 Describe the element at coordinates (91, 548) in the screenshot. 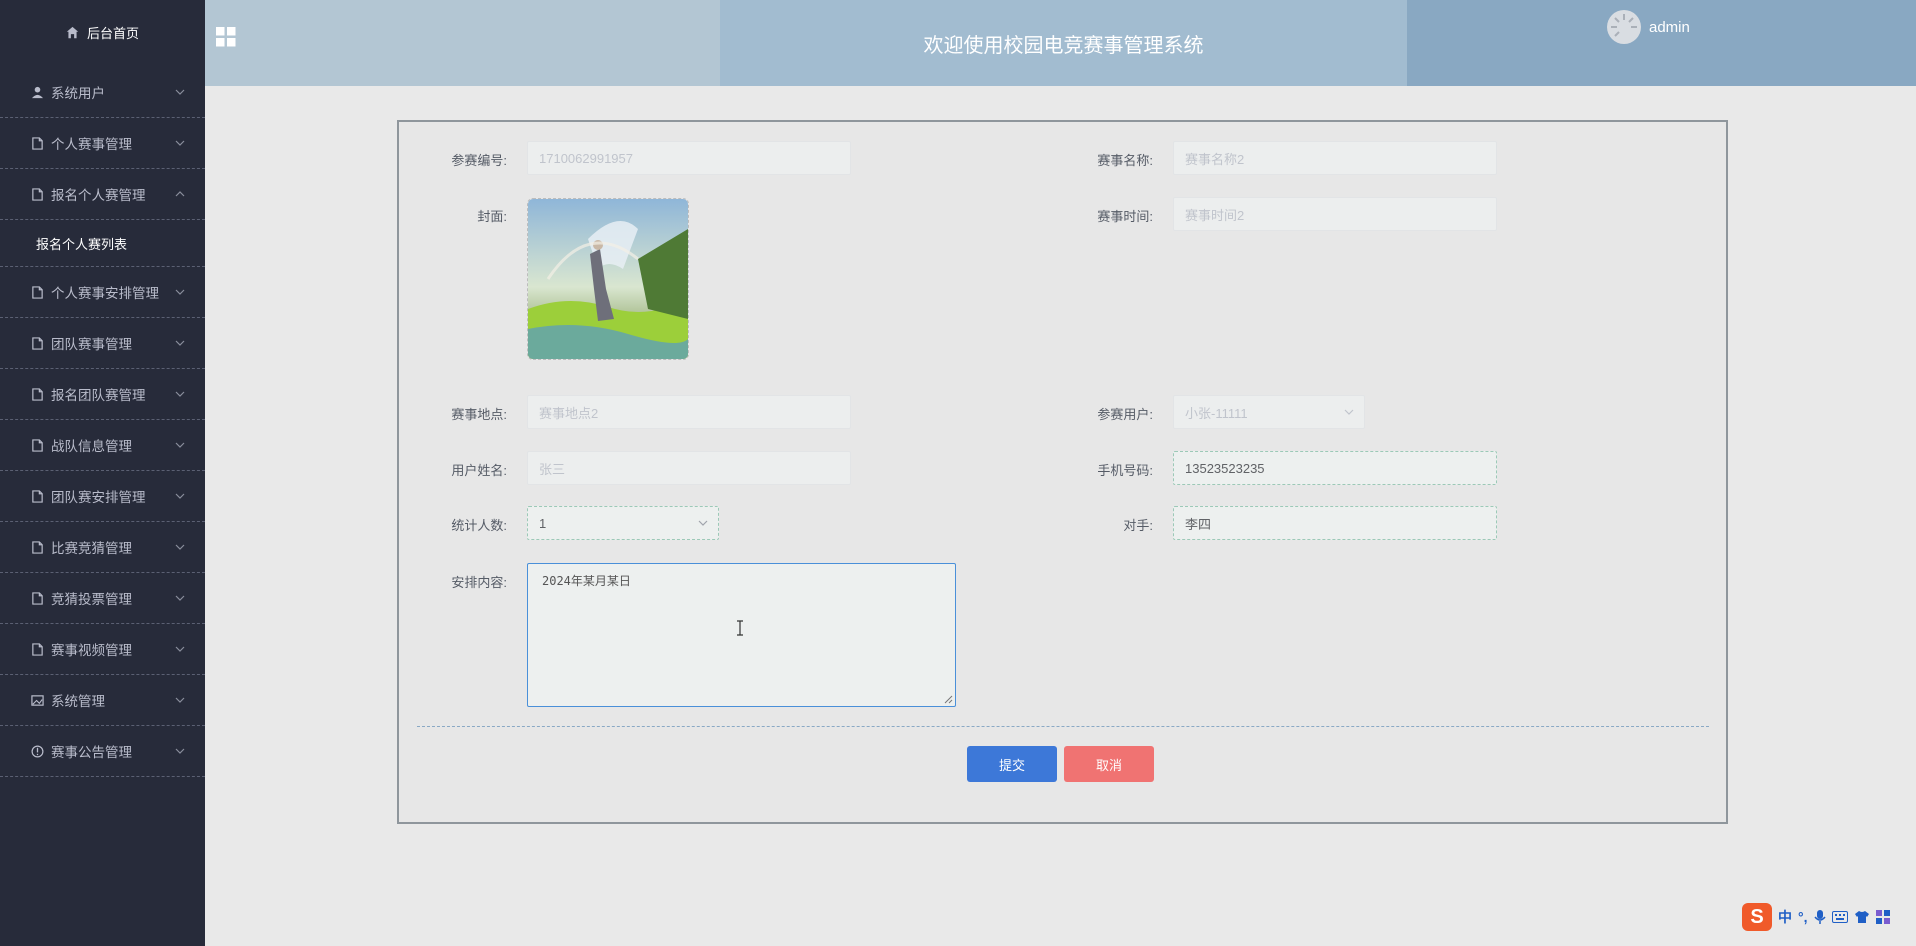

I see `sidebar-item-label: 比赛竞猜管理` at that location.